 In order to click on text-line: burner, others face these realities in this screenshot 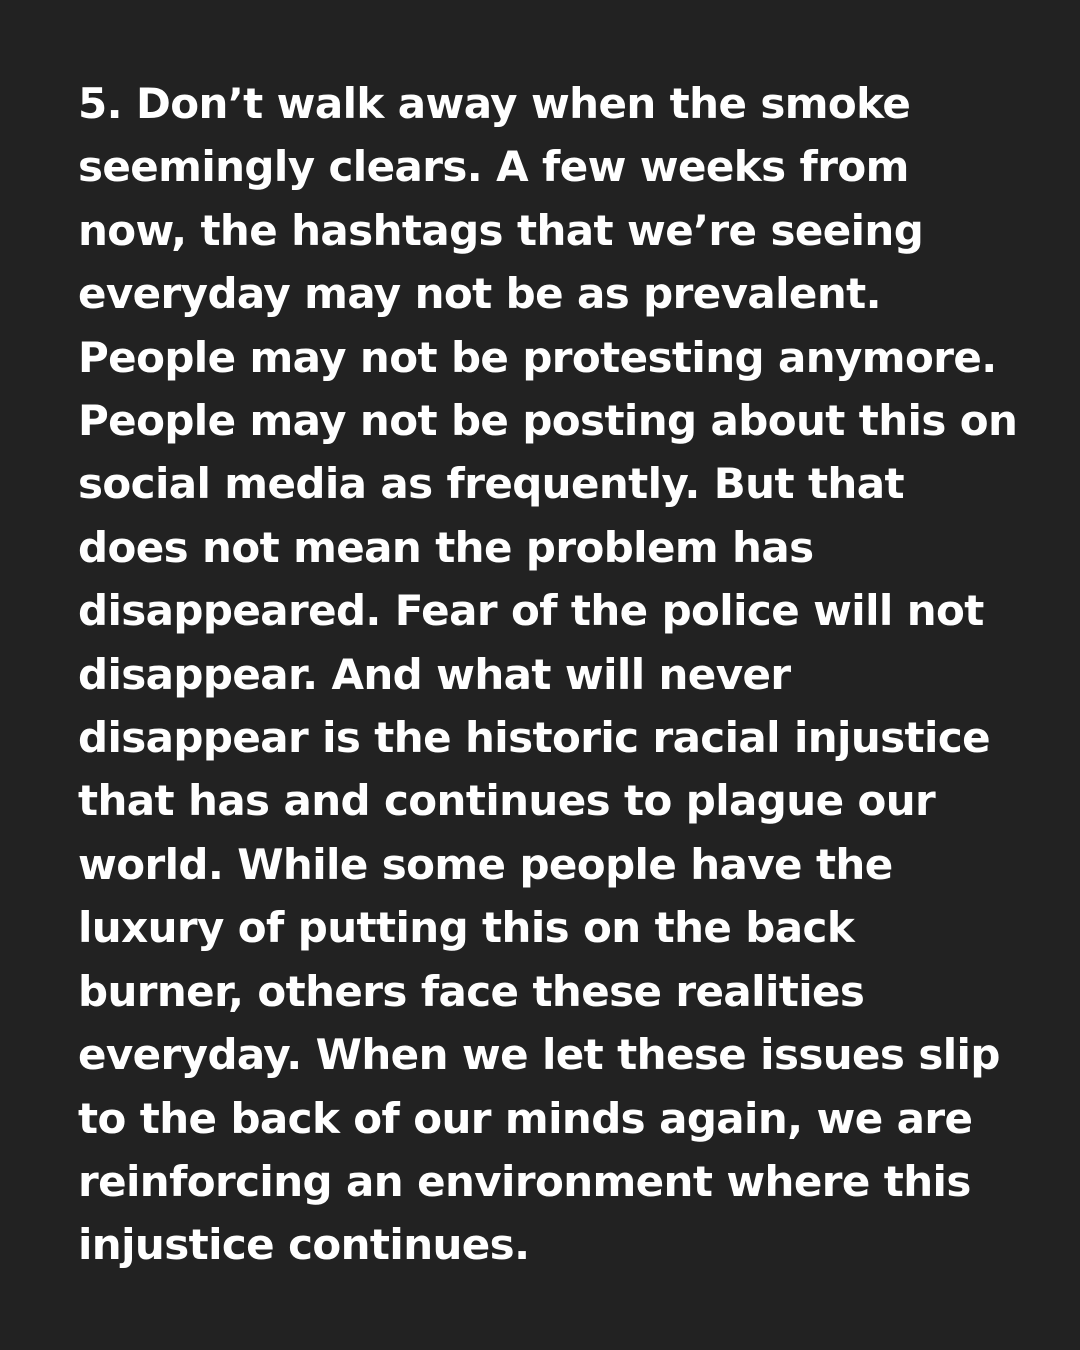, I will do `click(471, 991)`.